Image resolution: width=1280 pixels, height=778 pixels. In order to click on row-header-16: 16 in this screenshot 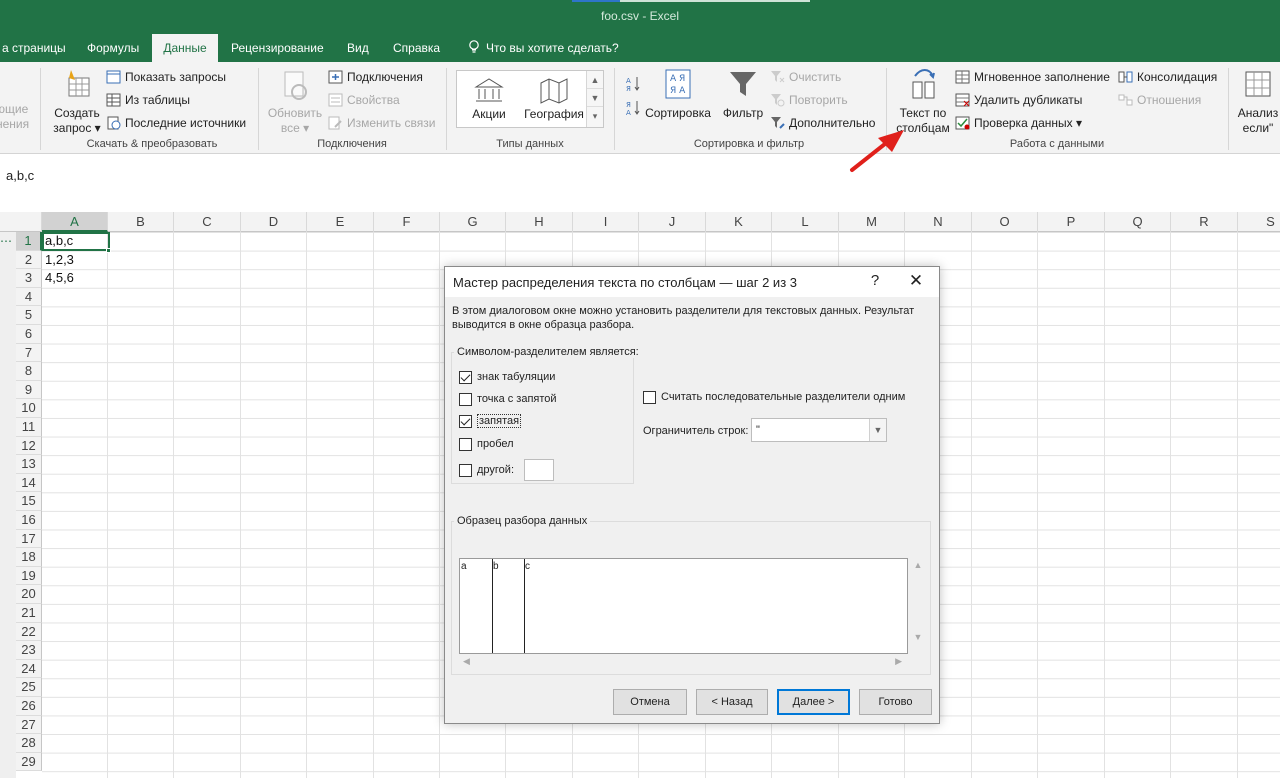, I will do `click(29, 520)`.